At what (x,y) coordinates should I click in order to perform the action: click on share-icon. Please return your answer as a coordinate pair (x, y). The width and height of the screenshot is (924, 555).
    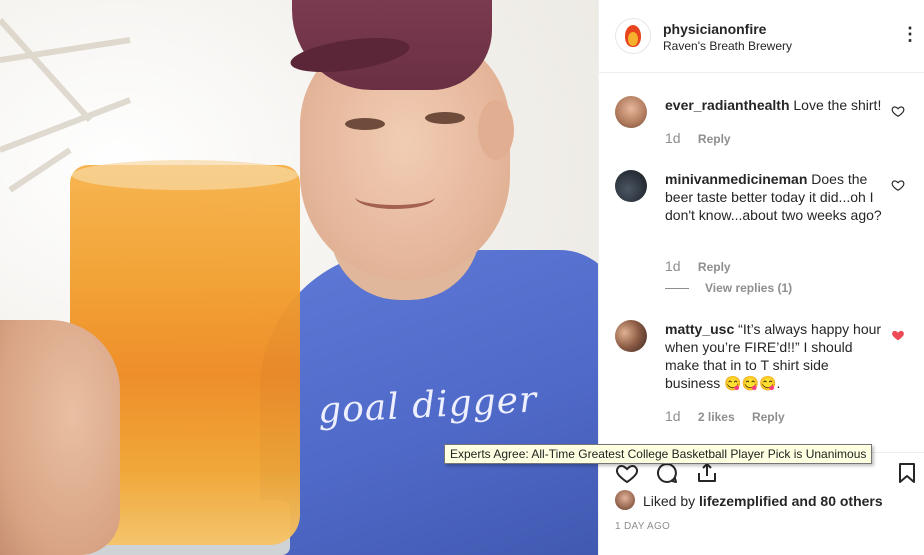
    Looking at the image, I should click on (707, 473).